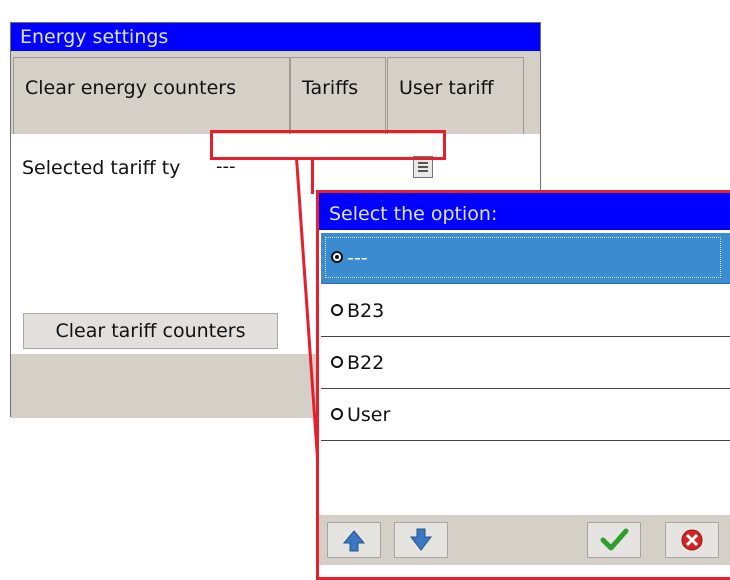 The width and height of the screenshot is (730, 580). I want to click on move-up-button, so click(354, 540).